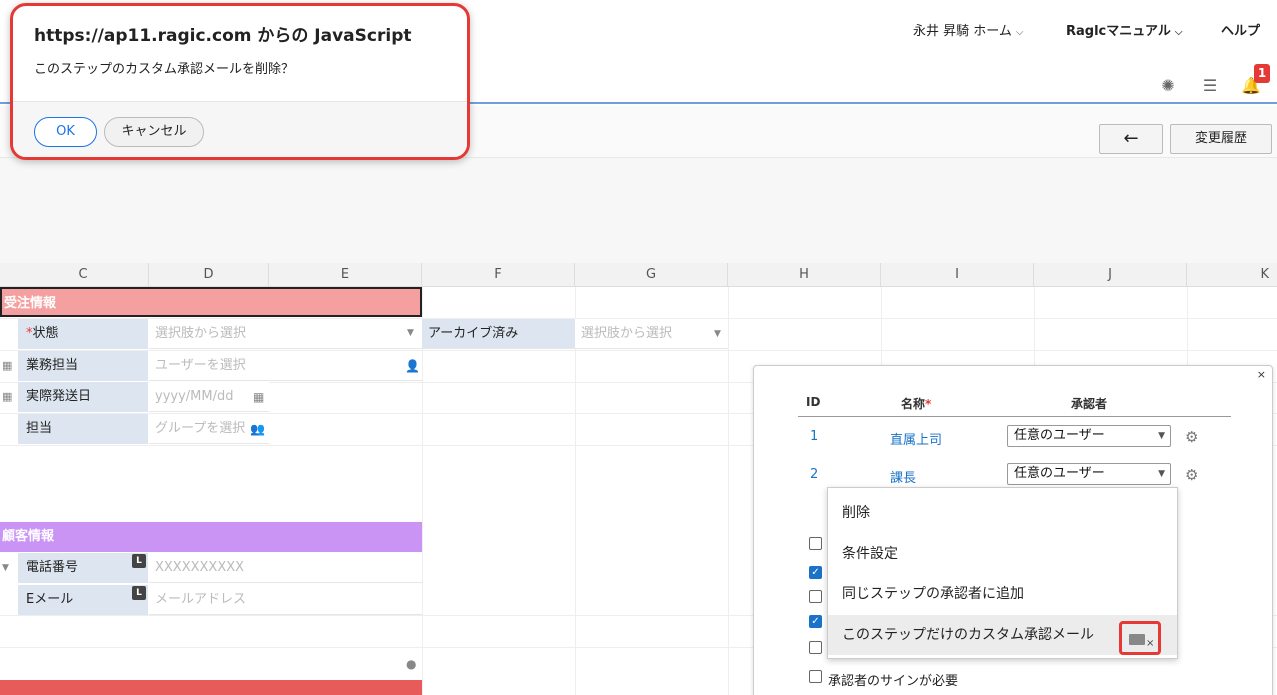  What do you see at coordinates (903, 476) in the screenshot?
I see `step-name-link: 課長` at bounding box center [903, 476].